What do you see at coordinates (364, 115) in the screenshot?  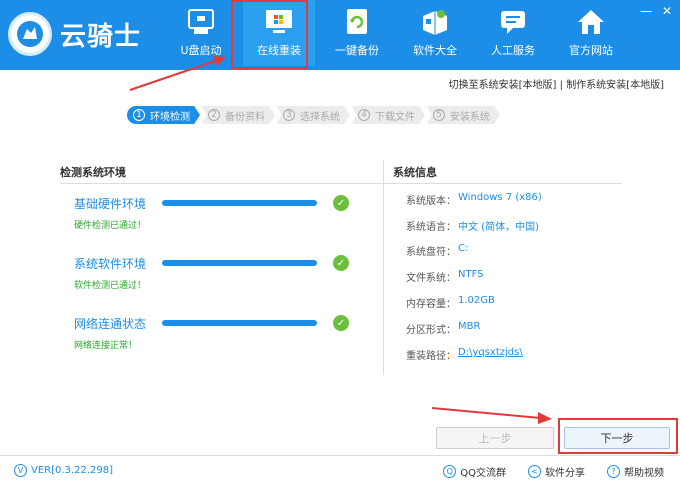 I see `step-number: 4` at bounding box center [364, 115].